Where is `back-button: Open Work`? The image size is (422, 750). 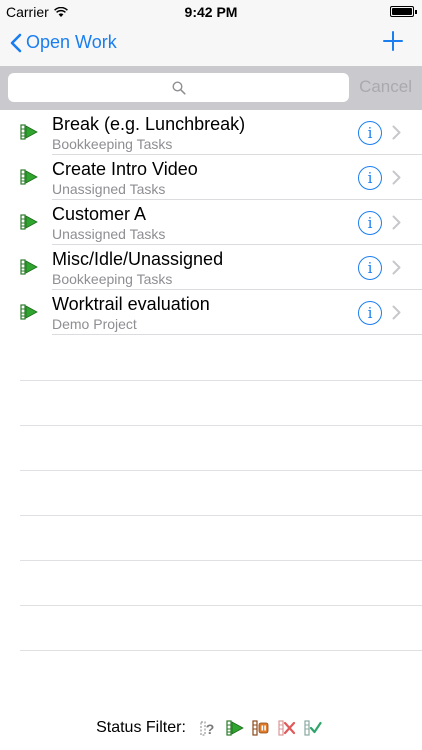 back-button: Open Work is located at coordinates (63, 42).